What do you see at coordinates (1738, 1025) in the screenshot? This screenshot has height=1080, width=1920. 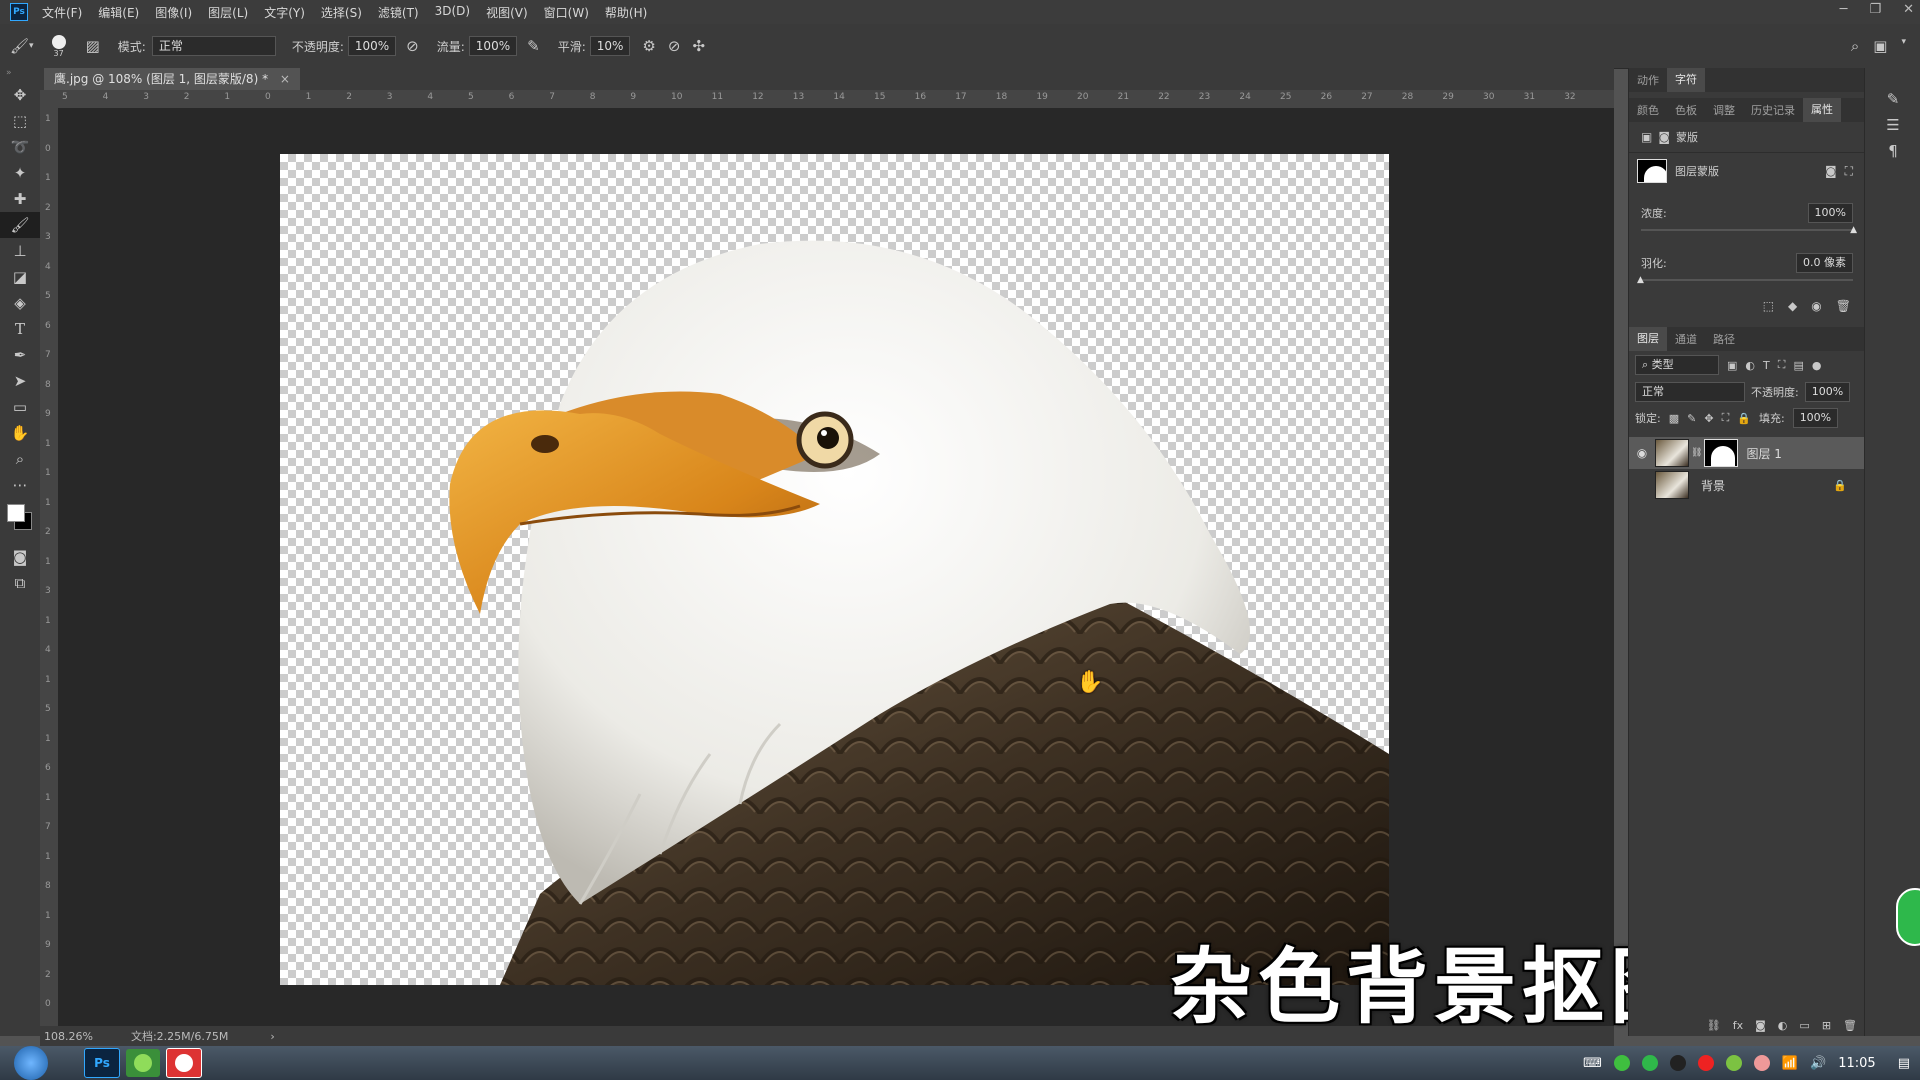 I see `fx-icon: fx` at bounding box center [1738, 1025].